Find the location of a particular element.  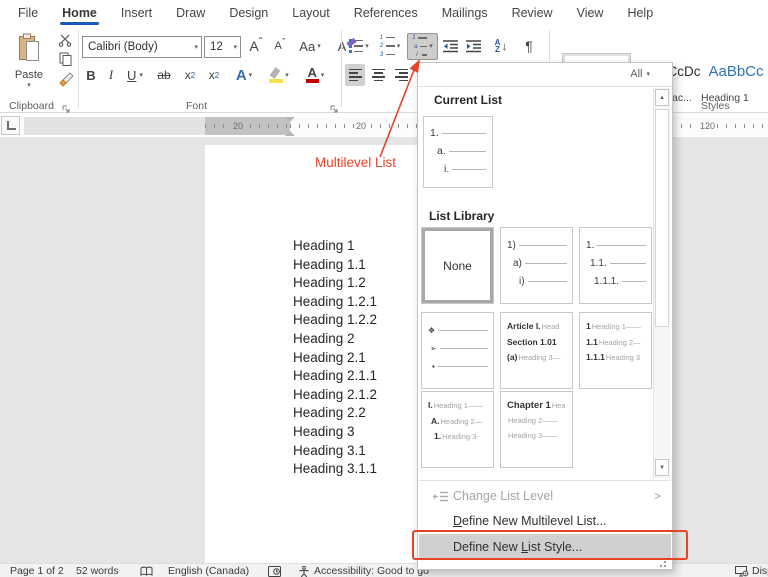

align-left-button is located at coordinates (355, 75).